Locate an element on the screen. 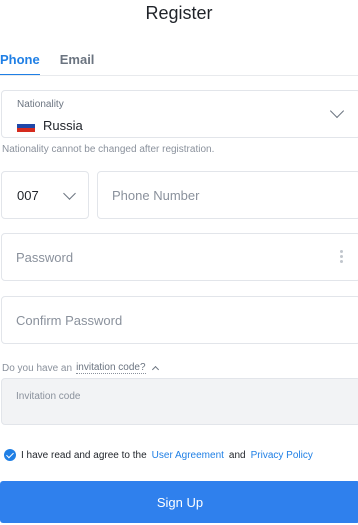 The image size is (358, 525). privacy-policy-link: Privacy Policy is located at coordinates (282, 455).